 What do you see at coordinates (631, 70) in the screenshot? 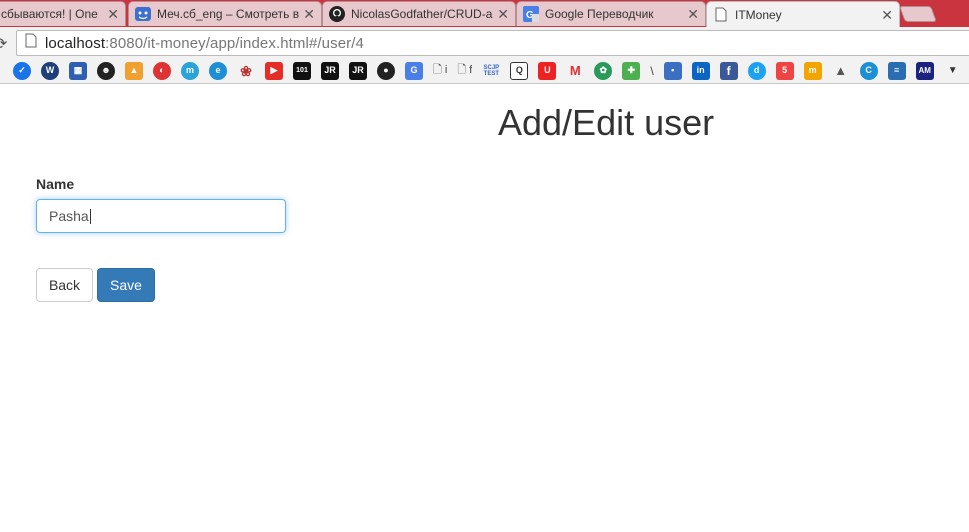
I see `puzzle-bookmark-icon: ✚` at bounding box center [631, 70].